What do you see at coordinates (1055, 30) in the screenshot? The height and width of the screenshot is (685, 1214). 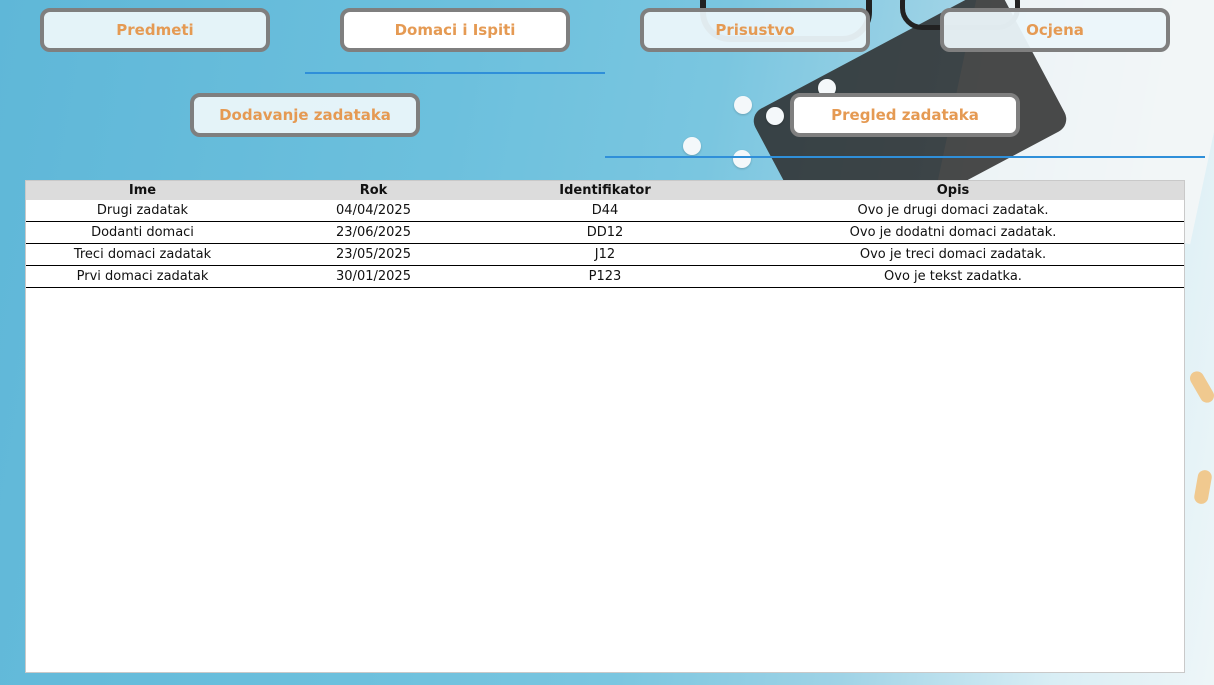 I see `tab-ocjena: Ocjena` at bounding box center [1055, 30].